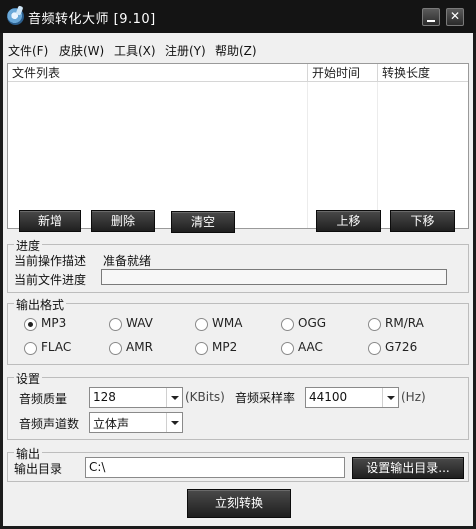 The image size is (476, 529). I want to click on sample-rate-value: 44100, so click(328, 397).